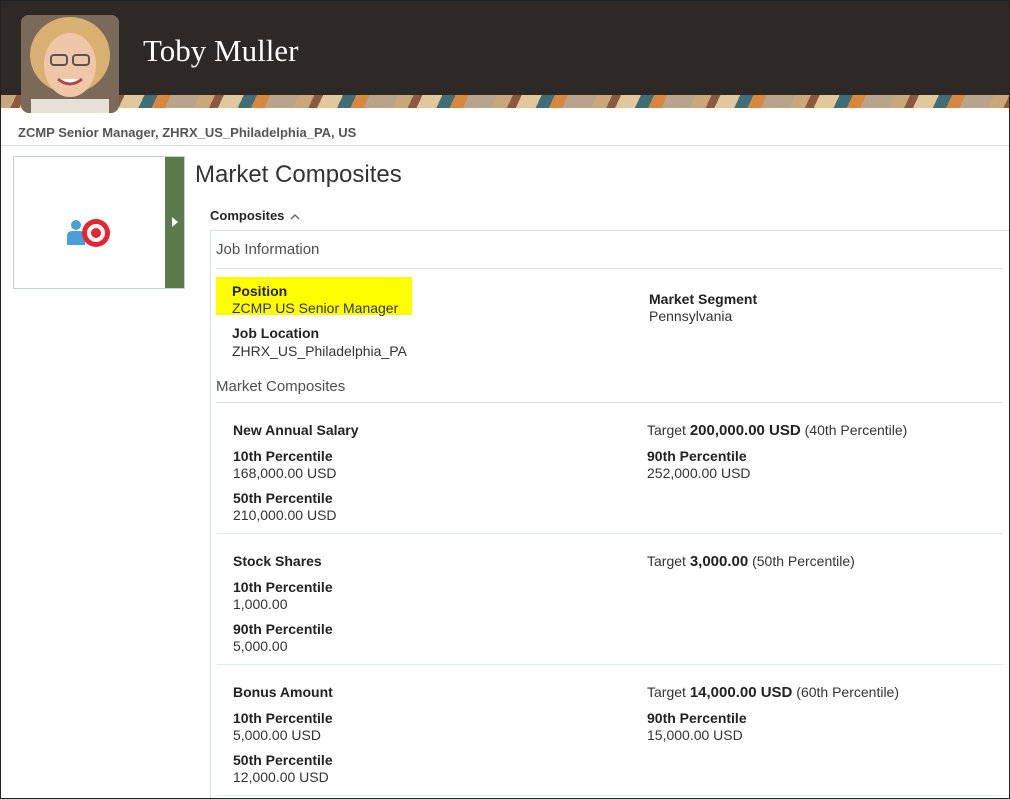 This screenshot has height=799, width=1010. What do you see at coordinates (281, 777) in the screenshot?
I see `percentile-value: 12,000.00 USD` at bounding box center [281, 777].